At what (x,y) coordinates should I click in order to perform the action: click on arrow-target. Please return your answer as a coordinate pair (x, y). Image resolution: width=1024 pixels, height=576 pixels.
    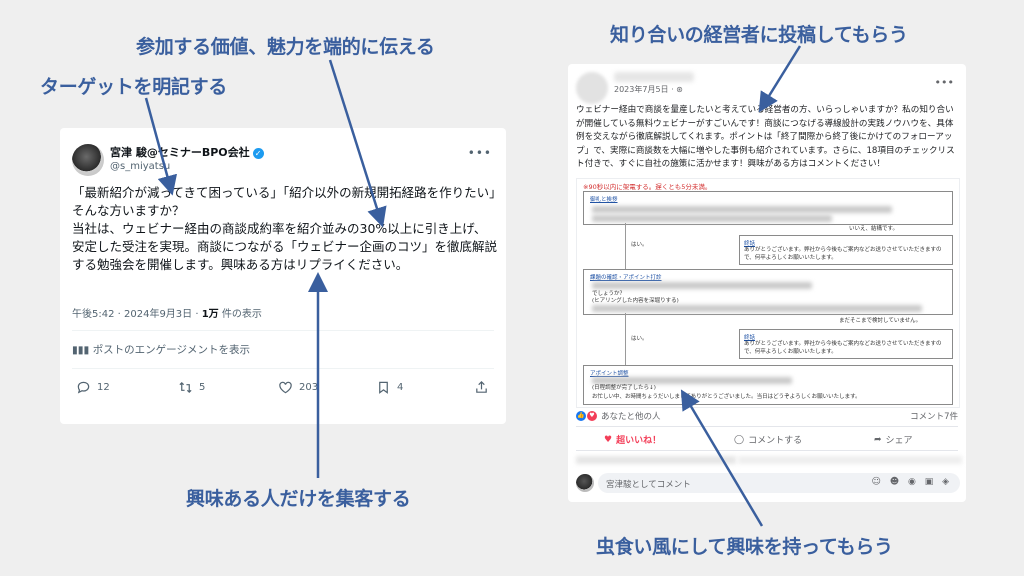
    Looking at the image, I should click on (161, 146).